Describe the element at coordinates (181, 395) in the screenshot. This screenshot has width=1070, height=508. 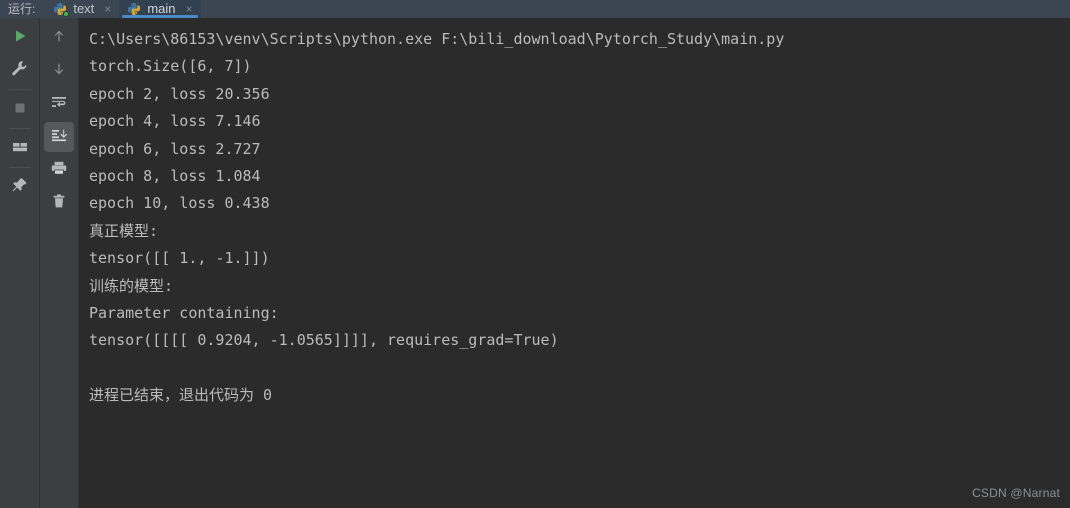
I see `console-line: 进程已结束，退出代码为 0` at that location.